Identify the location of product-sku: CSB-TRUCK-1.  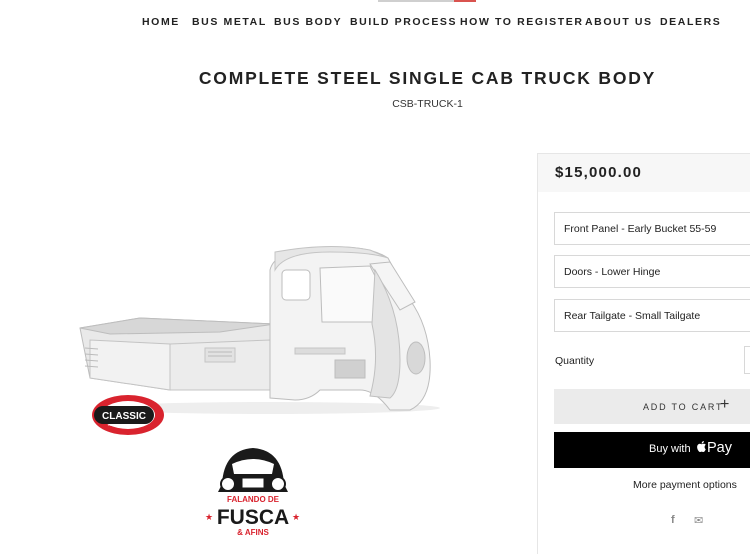
(427, 104).